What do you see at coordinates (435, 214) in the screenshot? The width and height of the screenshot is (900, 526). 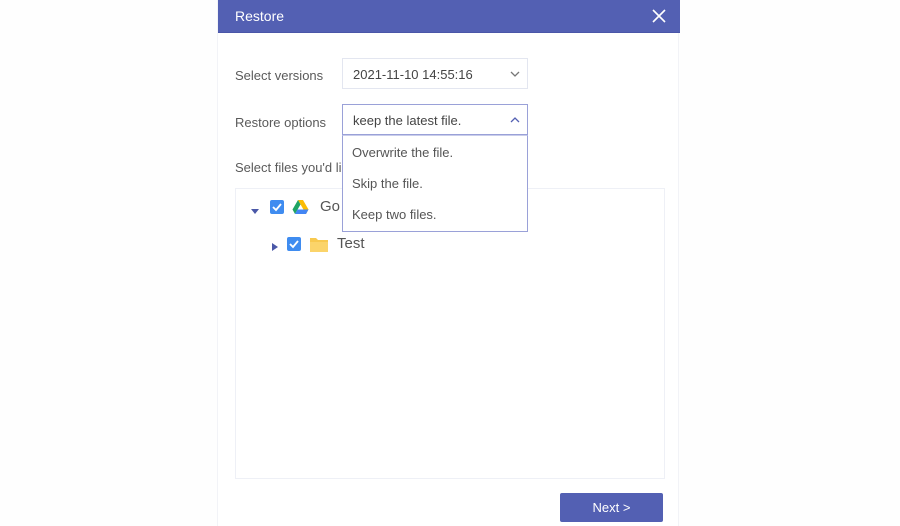 I see `dropdown-option-keep-two: Keep two files.` at bounding box center [435, 214].